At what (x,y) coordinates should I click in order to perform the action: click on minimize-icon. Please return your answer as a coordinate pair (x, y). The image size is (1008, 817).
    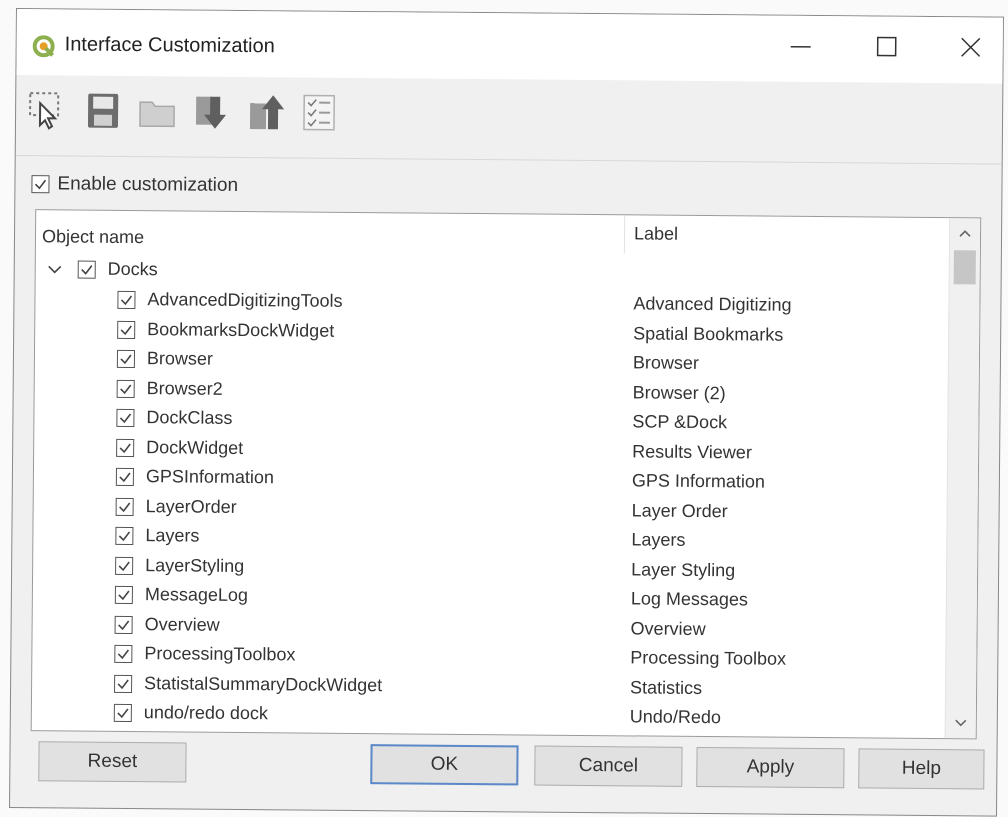
    Looking at the image, I should click on (801, 47).